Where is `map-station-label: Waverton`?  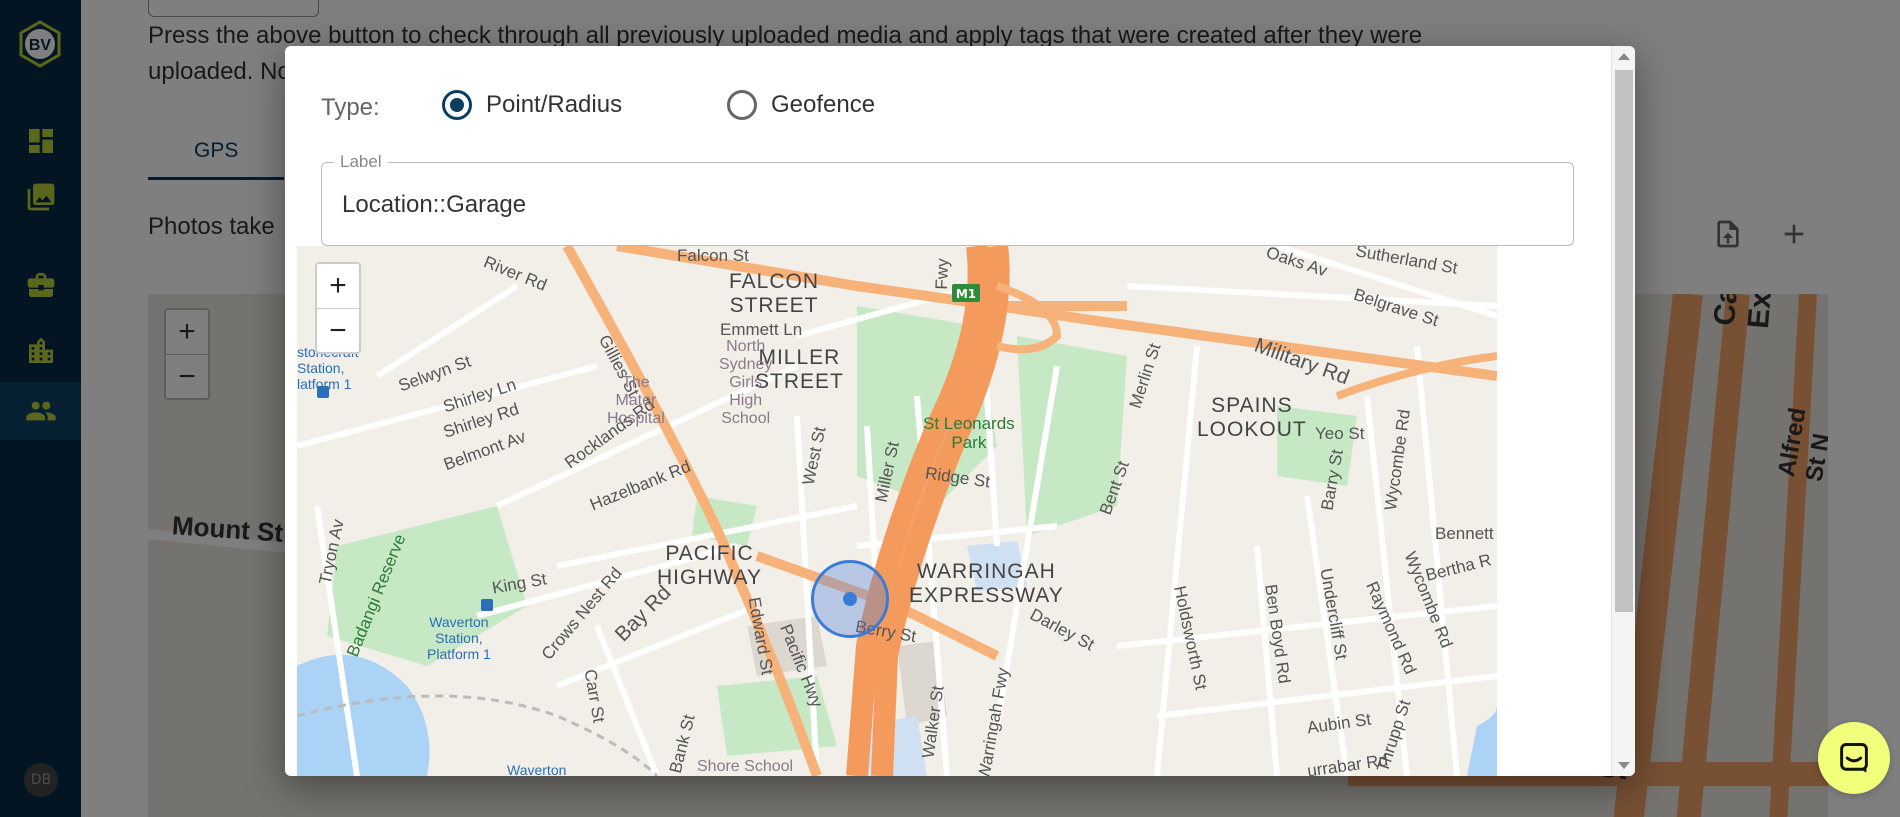
map-station-label: Waverton is located at coordinates (537, 769).